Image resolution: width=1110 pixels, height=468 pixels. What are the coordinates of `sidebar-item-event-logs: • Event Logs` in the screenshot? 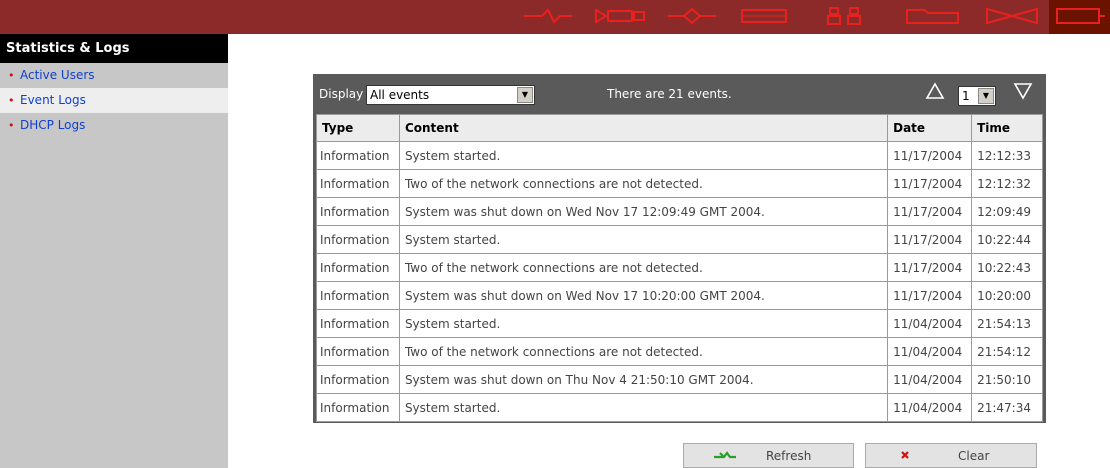 It's located at (114, 100).